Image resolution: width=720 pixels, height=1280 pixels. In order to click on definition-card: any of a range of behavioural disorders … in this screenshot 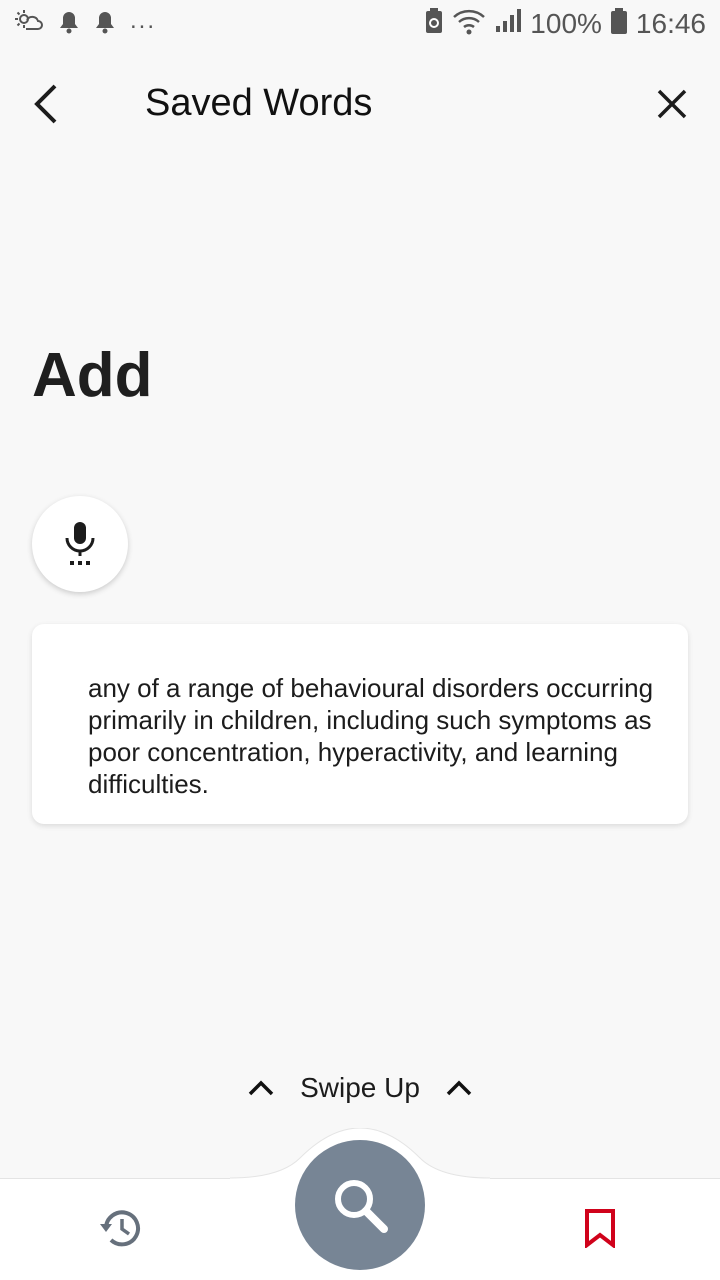, I will do `click(360, 724)`.